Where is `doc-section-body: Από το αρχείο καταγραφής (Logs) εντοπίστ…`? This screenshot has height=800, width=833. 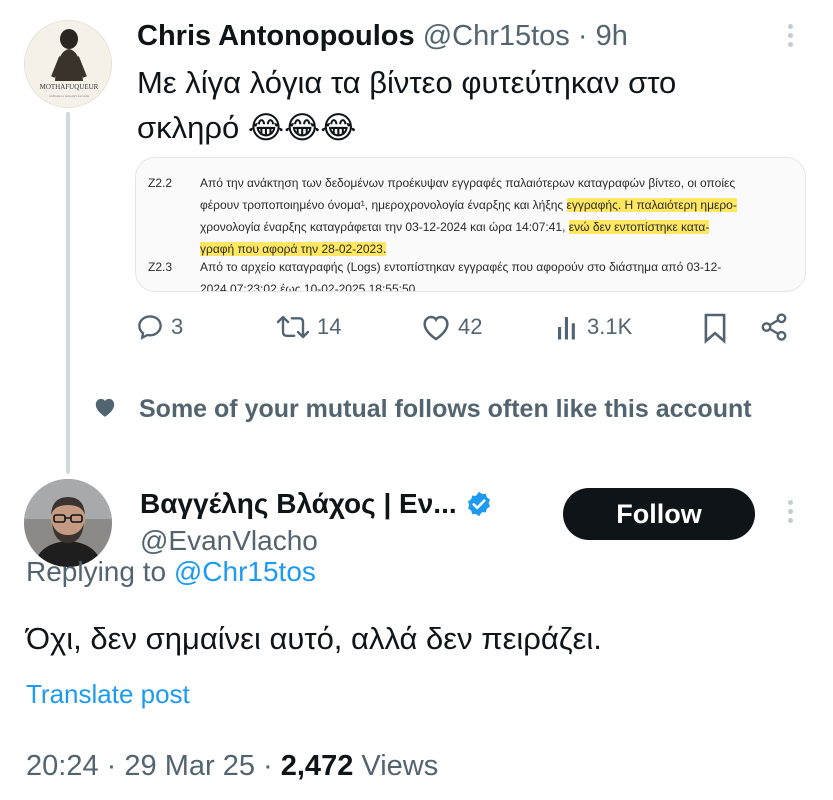 doc-section-body: Από το αρχείο καταγραφής (Logs) εντοπίστ… is located at coordinates (497, 274).